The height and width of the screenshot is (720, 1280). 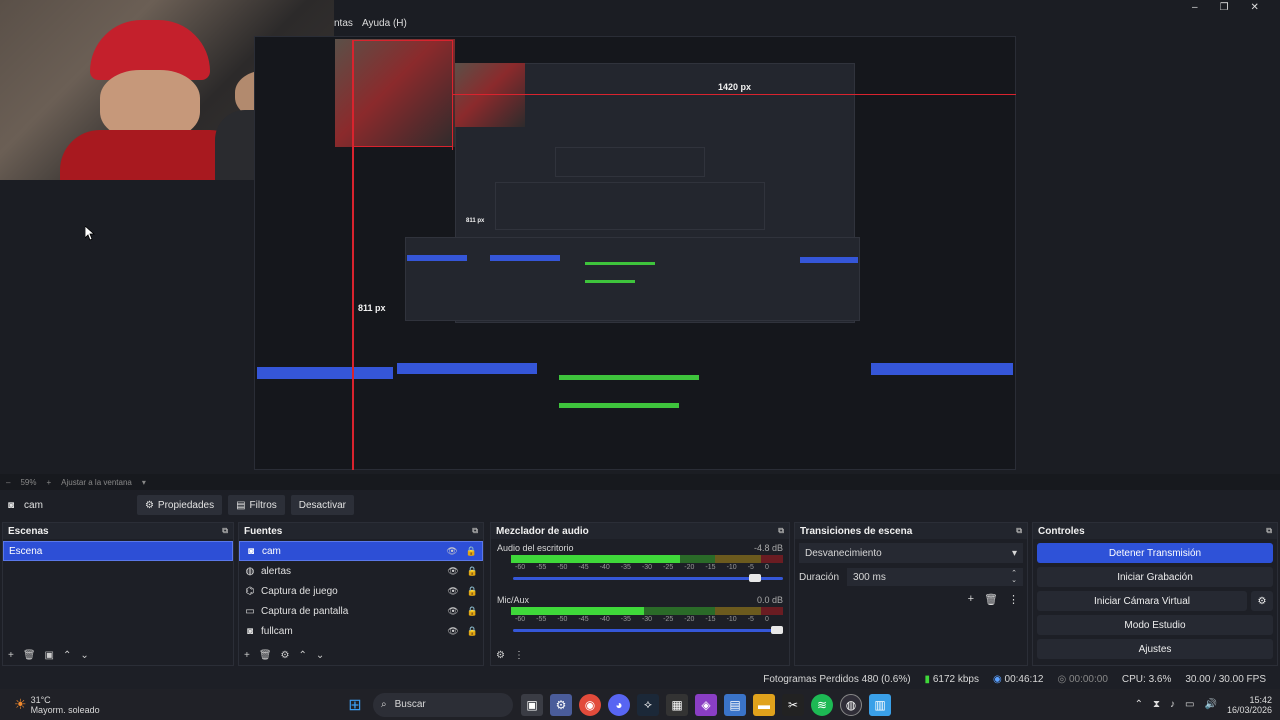 I want to click on duration-input: 300 ms ⌃ ⌄, so click(x=935, y=577).